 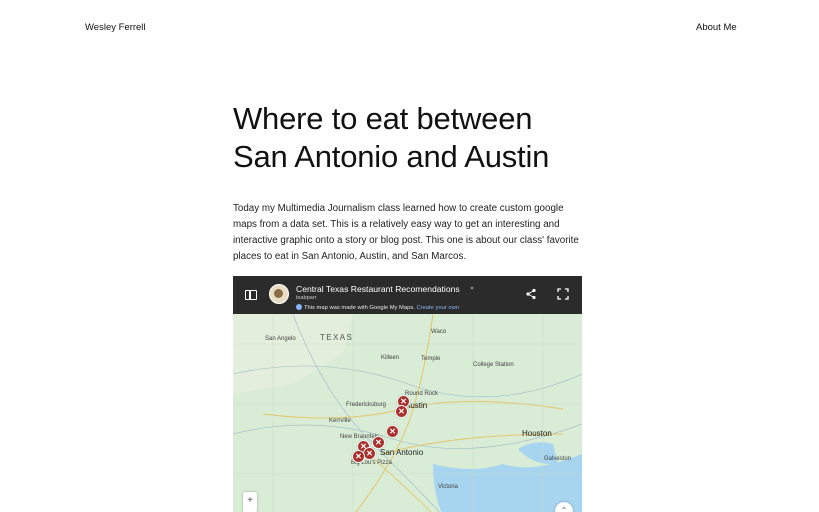 What do you see at coordinates (115, 27) in the screenshot?
I see `site-title-link: Wesley Ferrell` at bounding box center [115, 27].